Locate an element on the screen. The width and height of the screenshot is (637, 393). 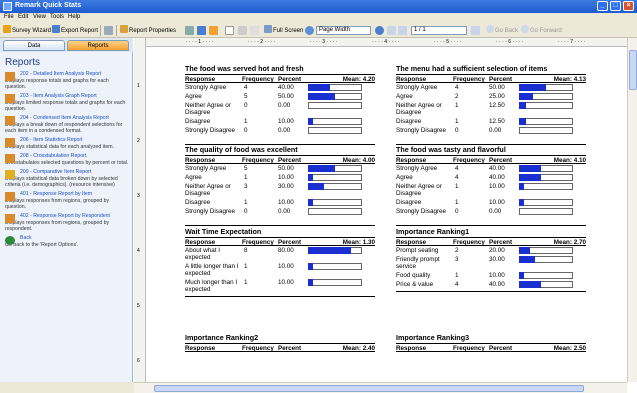
report-item-title: Back is located at coordinates (74, 238).